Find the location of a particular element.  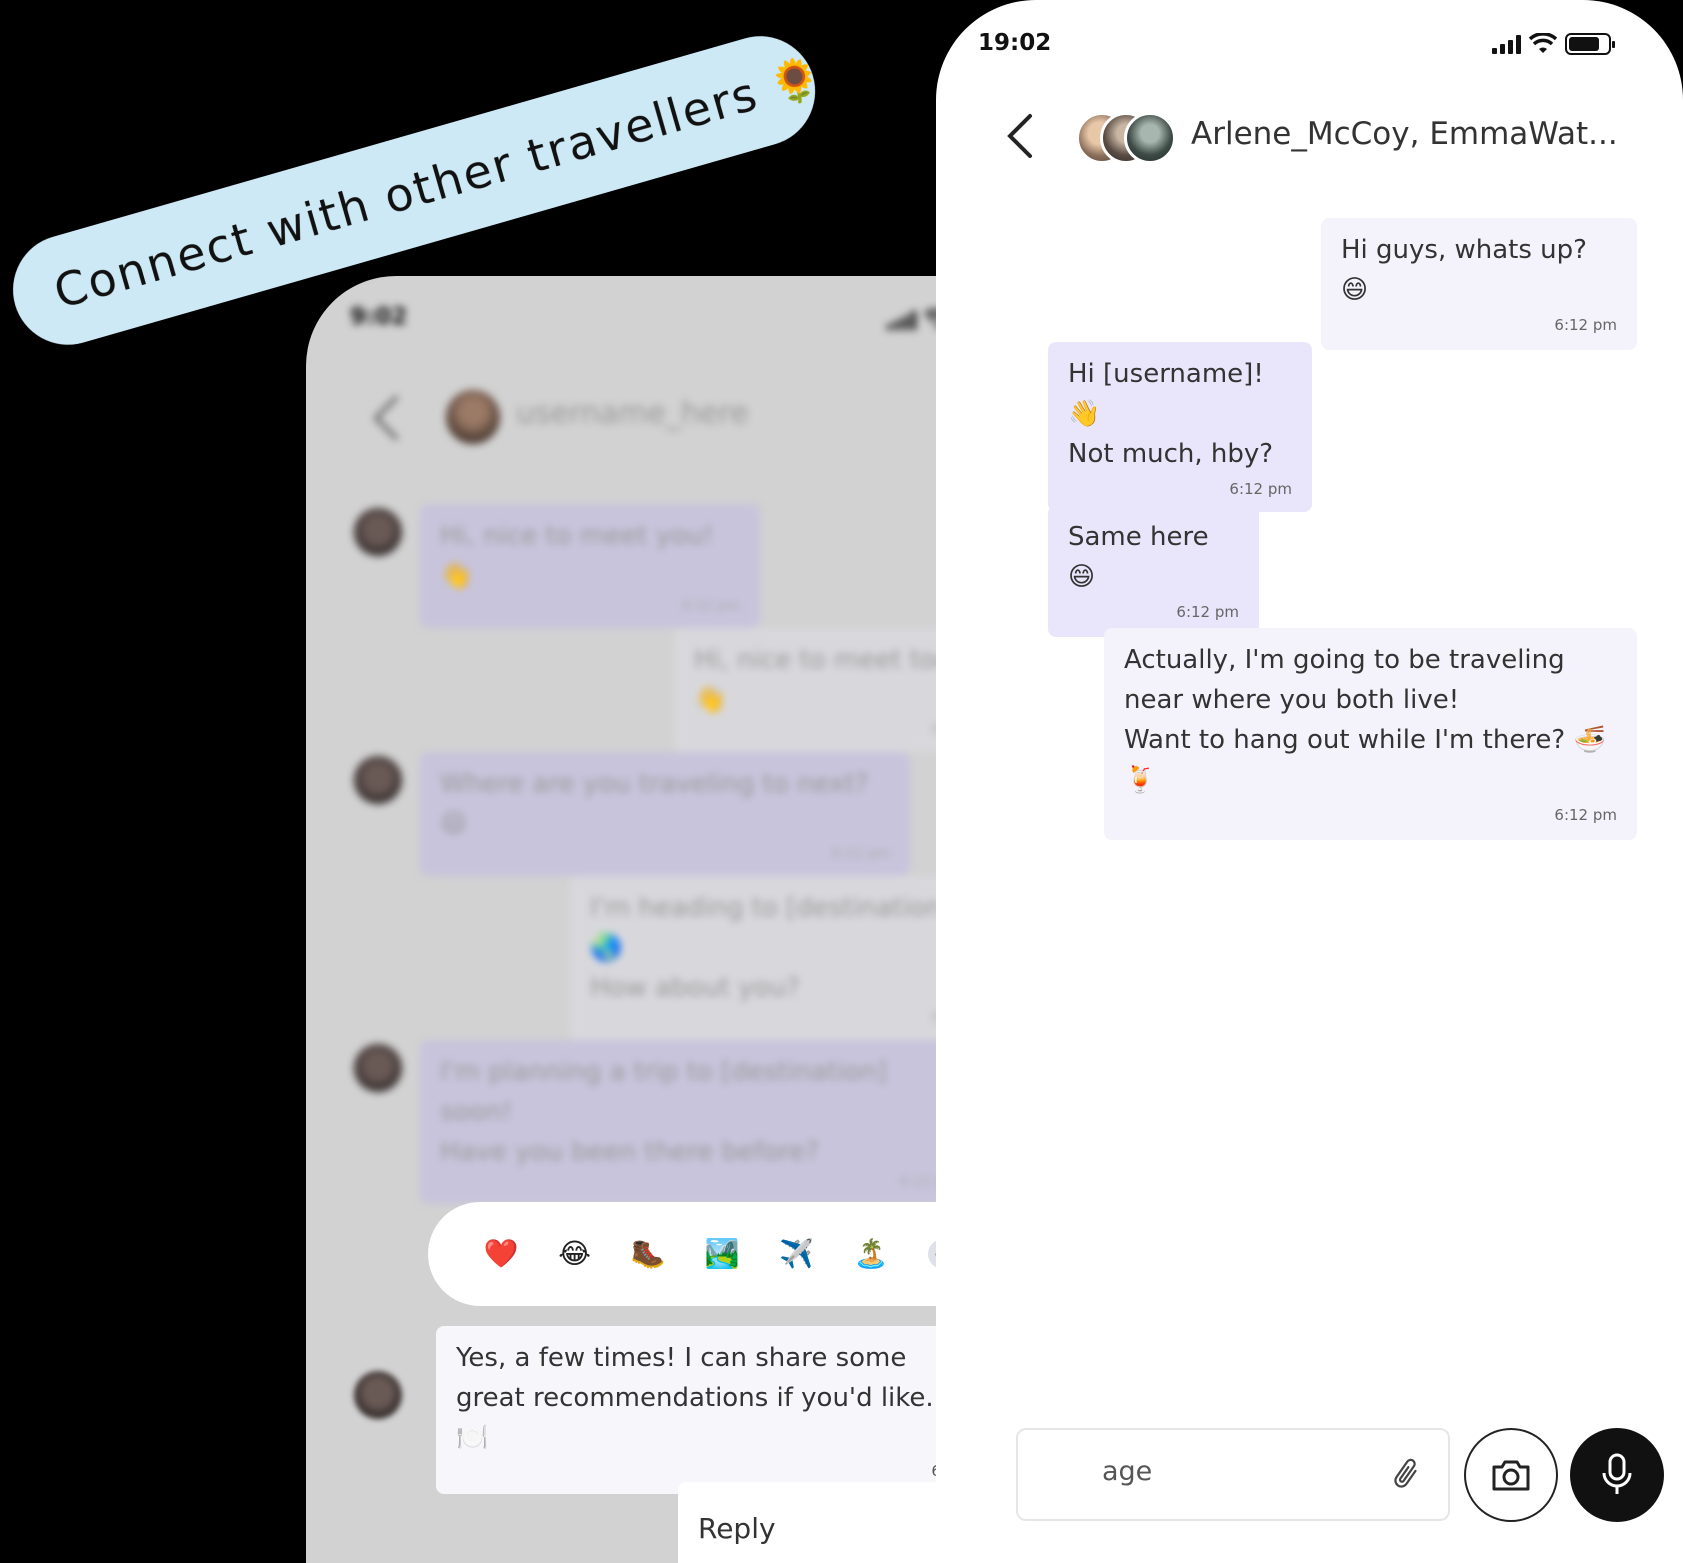

message-text: Same here 😄 is located at coordinates (1138, 557).